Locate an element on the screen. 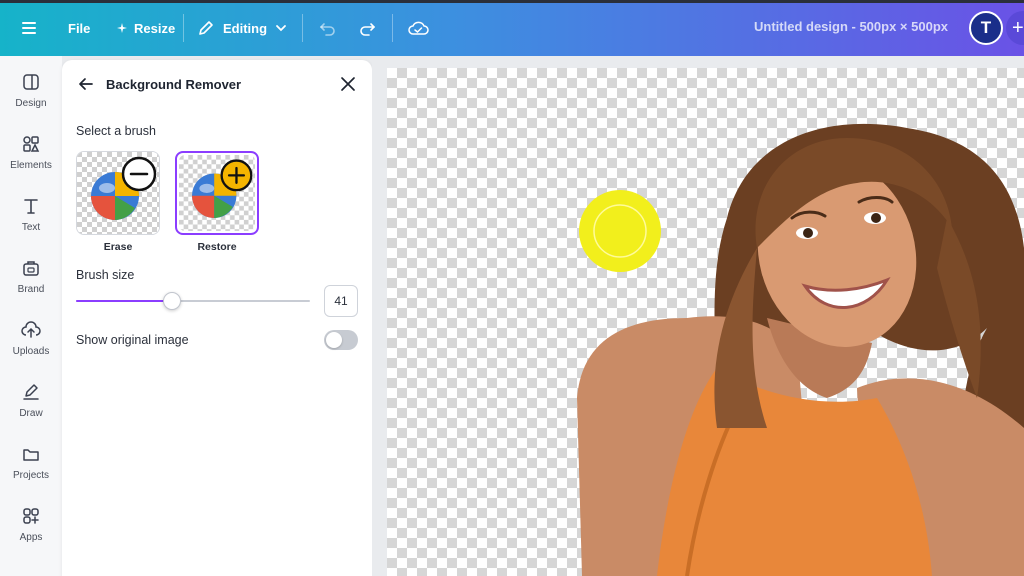 The width and height of the screenshot is (1024, 576). nav-elements: Elements is located at coordinates (31, 161).